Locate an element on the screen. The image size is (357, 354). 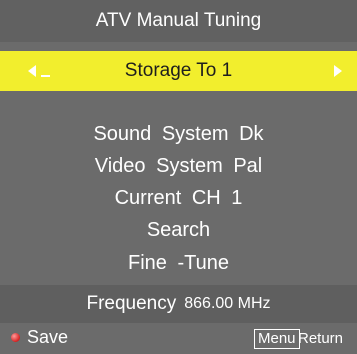
menu-item-search: Search is located at coordinates (178, 230).